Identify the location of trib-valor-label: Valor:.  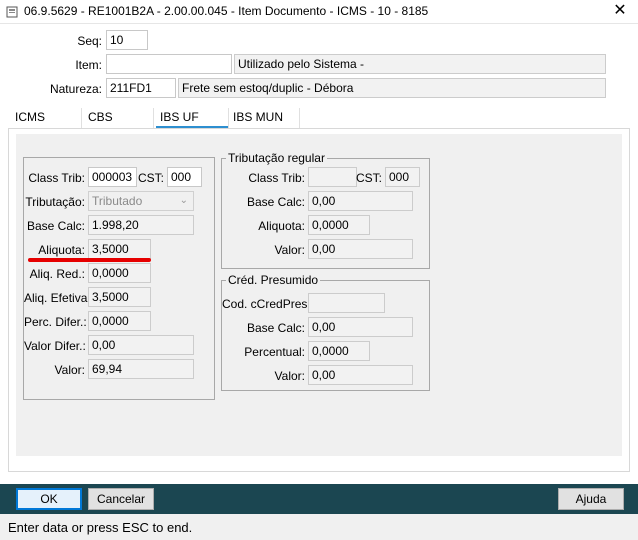
(289, 250).